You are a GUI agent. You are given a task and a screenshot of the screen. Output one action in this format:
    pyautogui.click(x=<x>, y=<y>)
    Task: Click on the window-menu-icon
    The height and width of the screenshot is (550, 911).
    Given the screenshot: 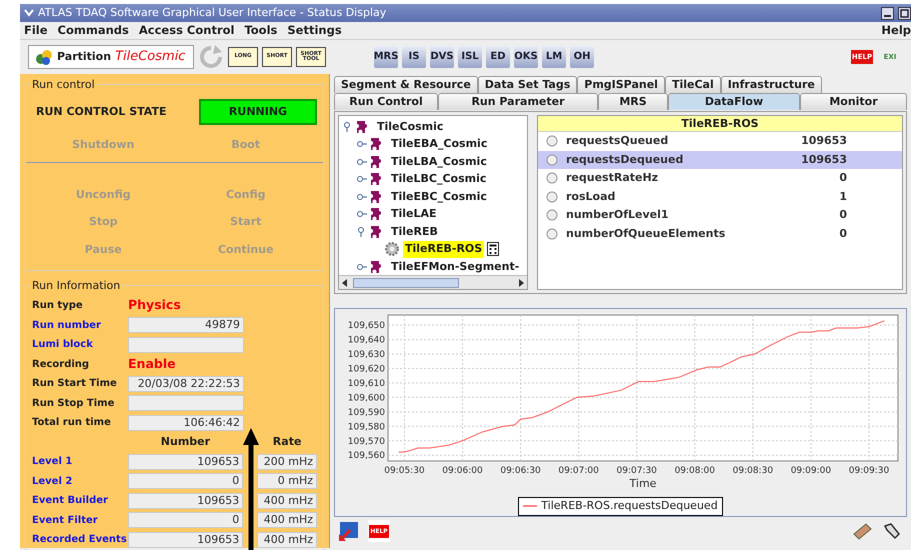 What is the action you would take?
    pyautogui.click(x=29, y=13)
    